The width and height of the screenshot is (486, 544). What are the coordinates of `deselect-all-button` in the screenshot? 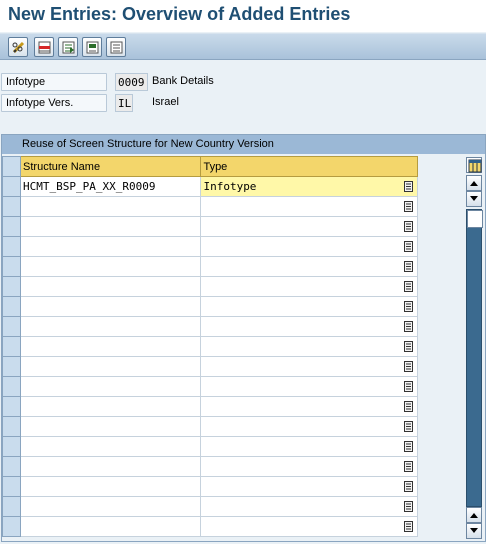 It's located at (116, 47).